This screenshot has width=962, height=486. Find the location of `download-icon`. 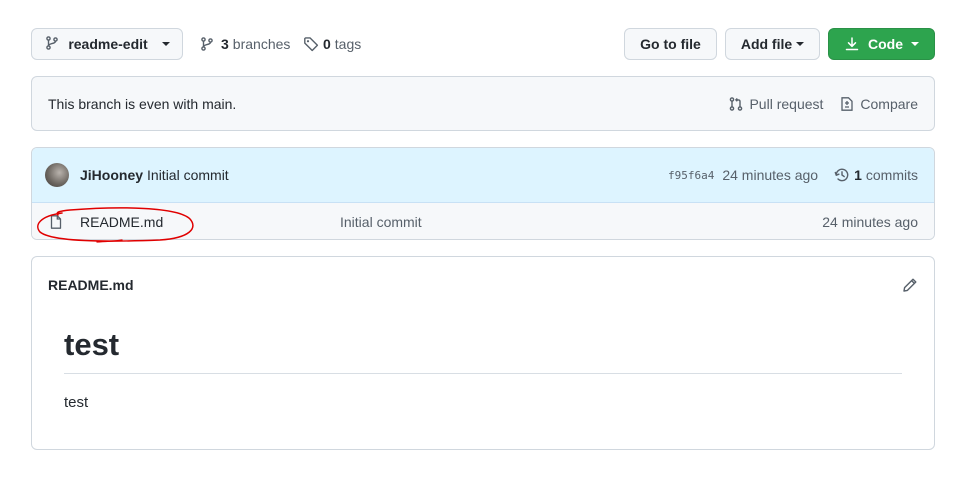

download-icon is located at coordinates (852, 44).